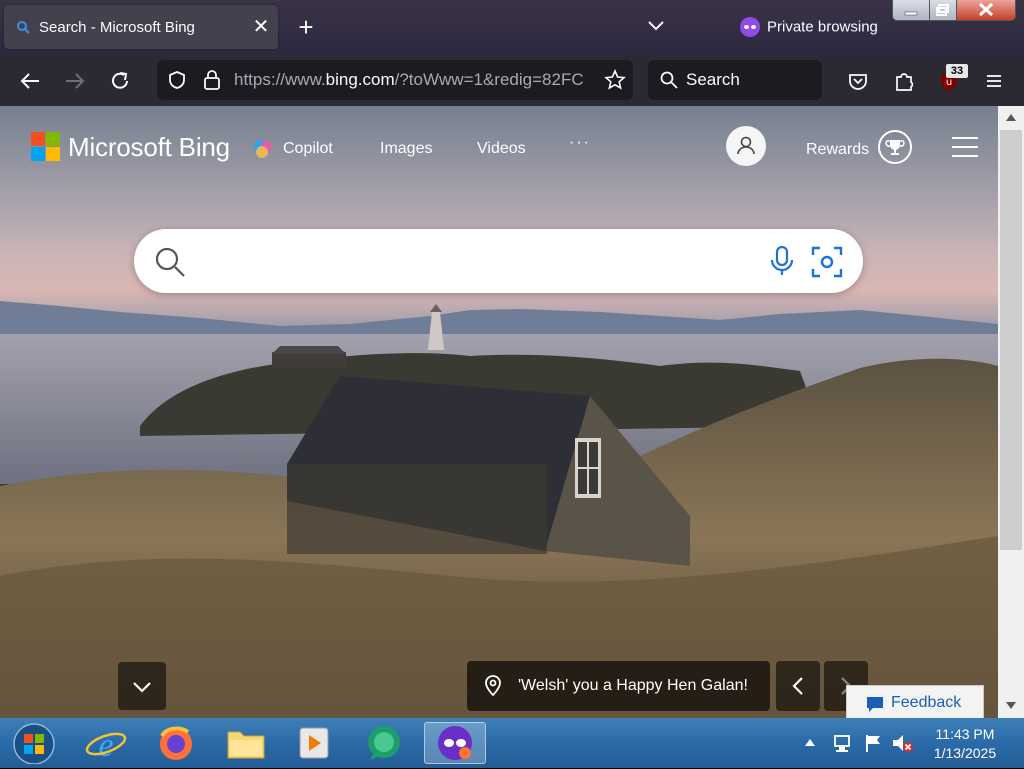 Image resolution: width=1024 pixels, height=769 pixels. I want to click on bing-search-bar, so click(498, 261).